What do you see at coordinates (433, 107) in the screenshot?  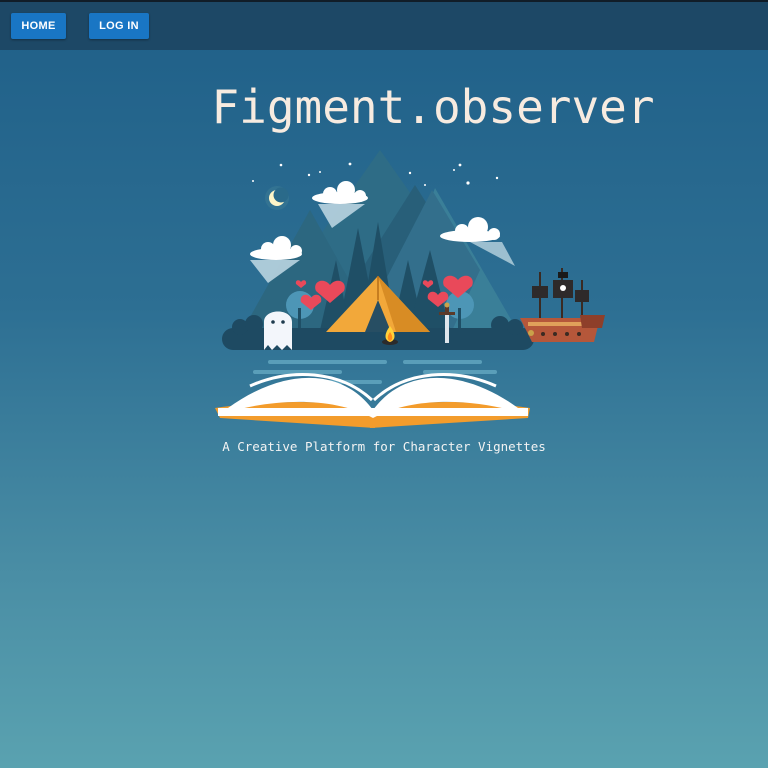 I see `site-title: Figment.observer` at bounding box center [433, 107].